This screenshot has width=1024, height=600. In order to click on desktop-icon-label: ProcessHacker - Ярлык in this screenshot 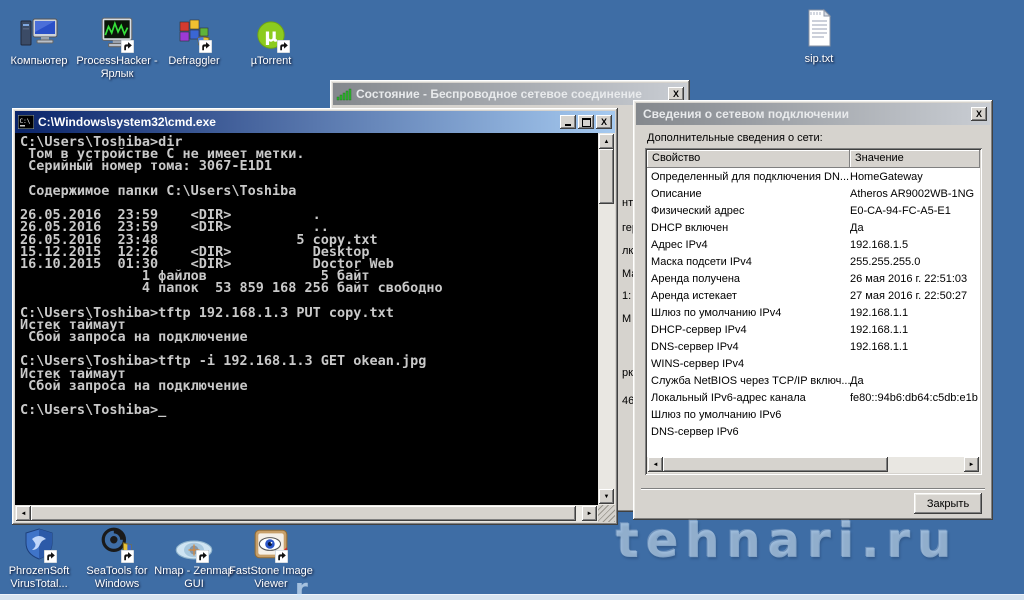, I will do `click(117, 67)`.